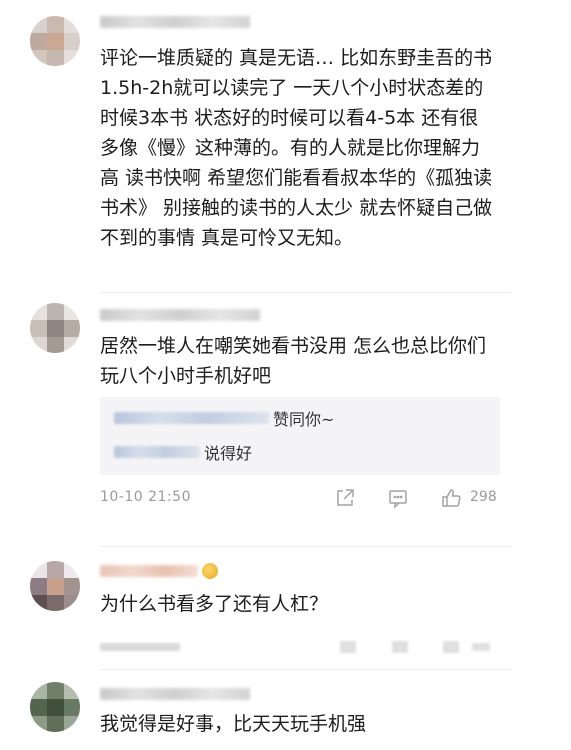 The width and height of the screenshot is (571, 750). Describe the element at coordinates (300, 647) in the screenshot. I see `comment-meta` at that location.